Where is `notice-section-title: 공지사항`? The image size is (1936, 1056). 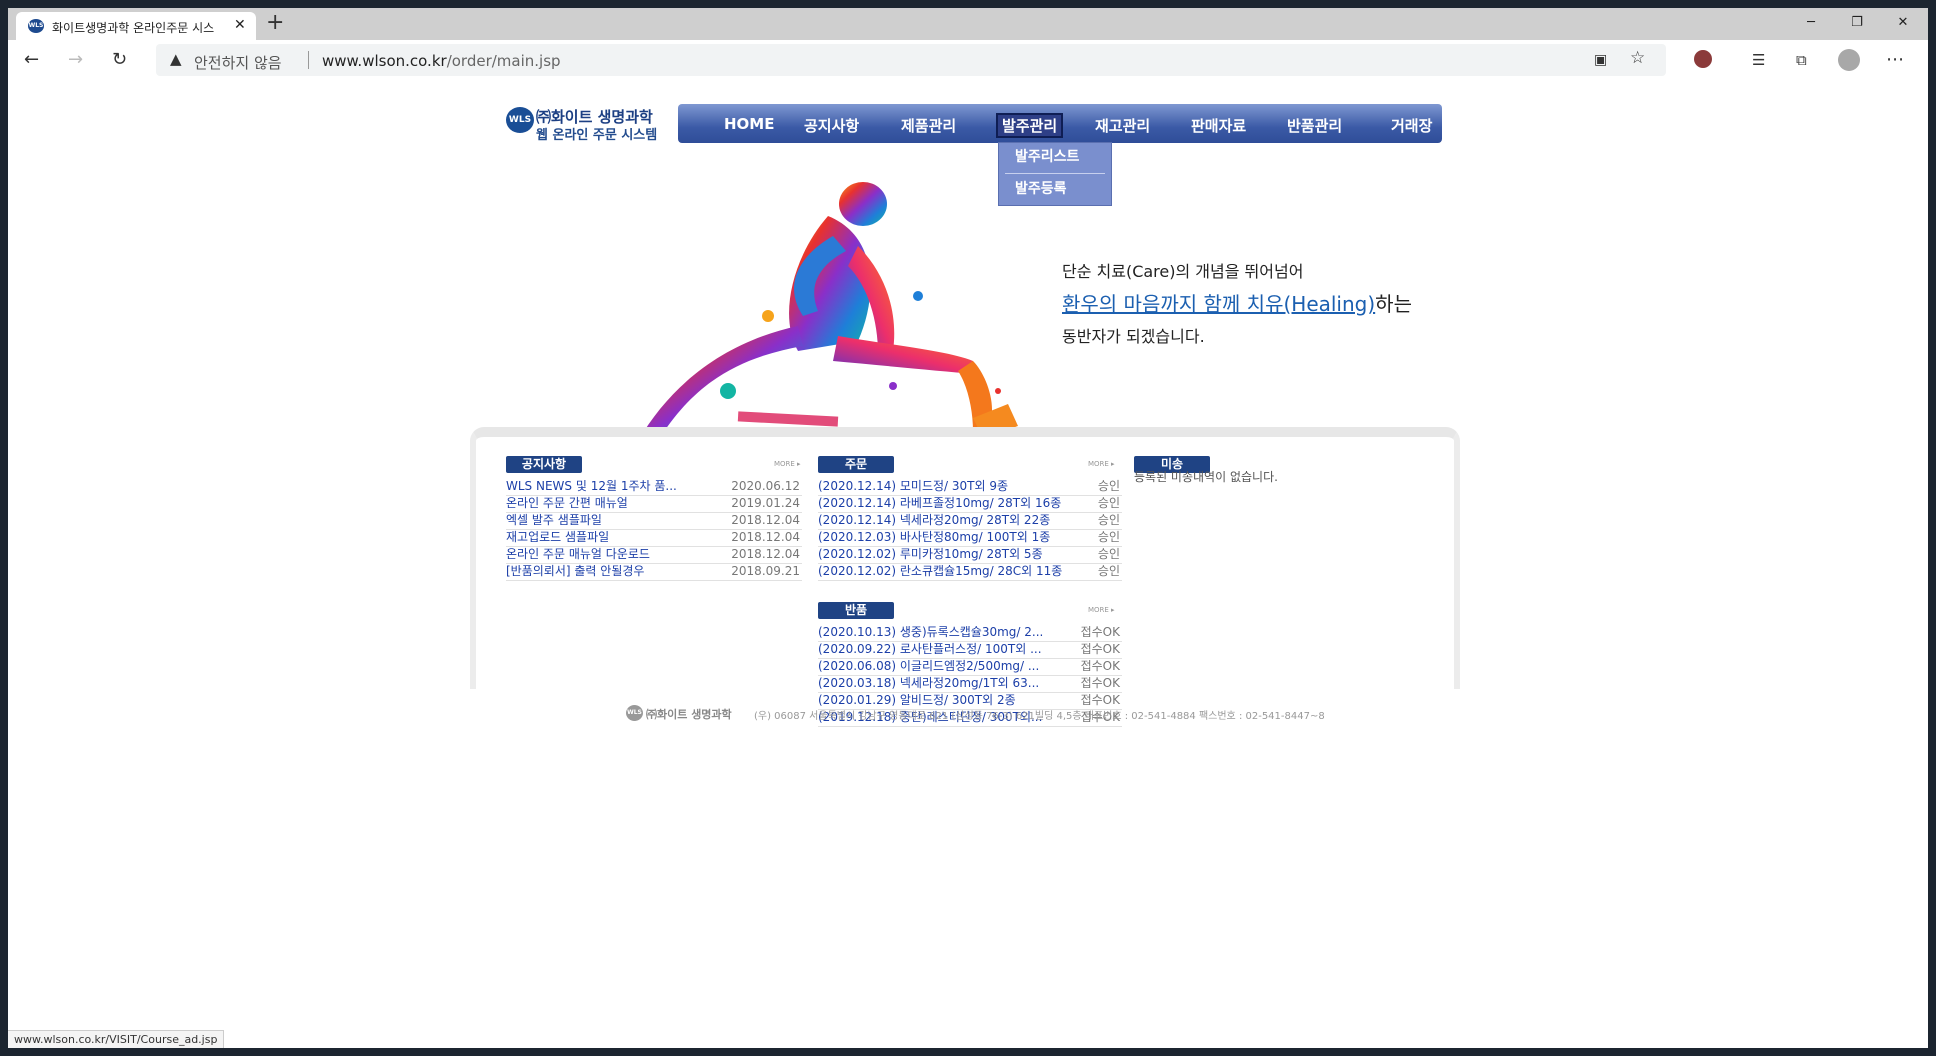 notice-section-title: 공지사항 is located at coordinates (544, 464).